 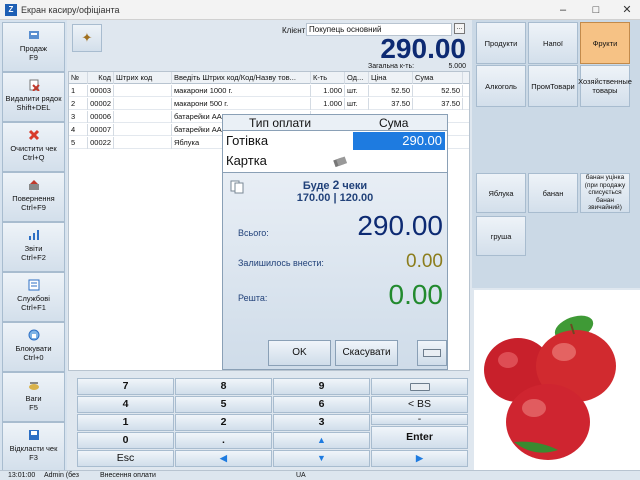 I want to click on payment-table-header: Тип оплати Сума, so click(x=335, y=122).